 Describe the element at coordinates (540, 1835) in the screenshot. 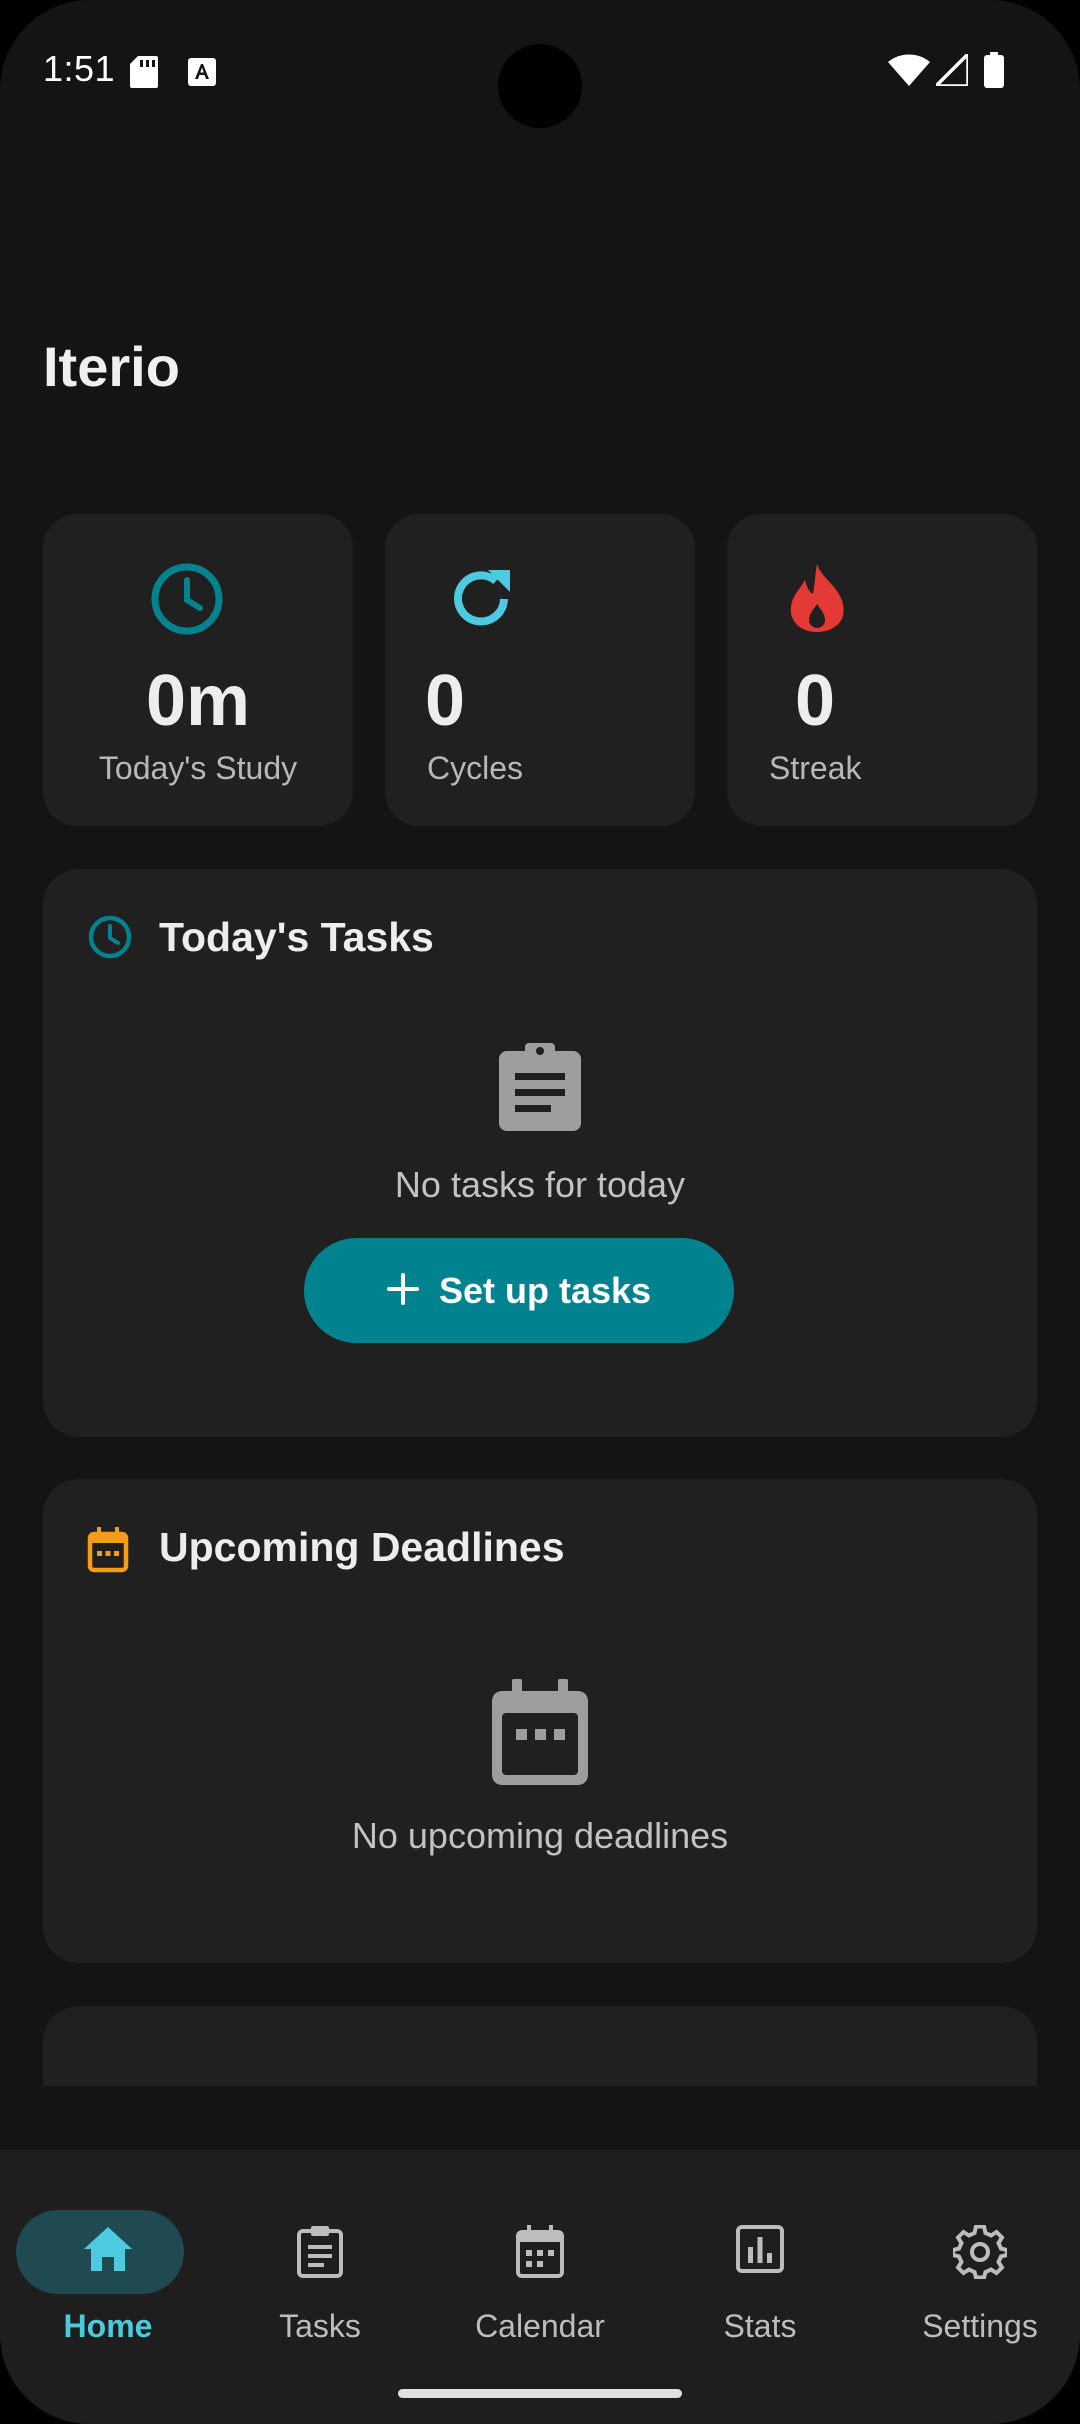

I see `empty-state-text: No upcoming deadlines` at that location.